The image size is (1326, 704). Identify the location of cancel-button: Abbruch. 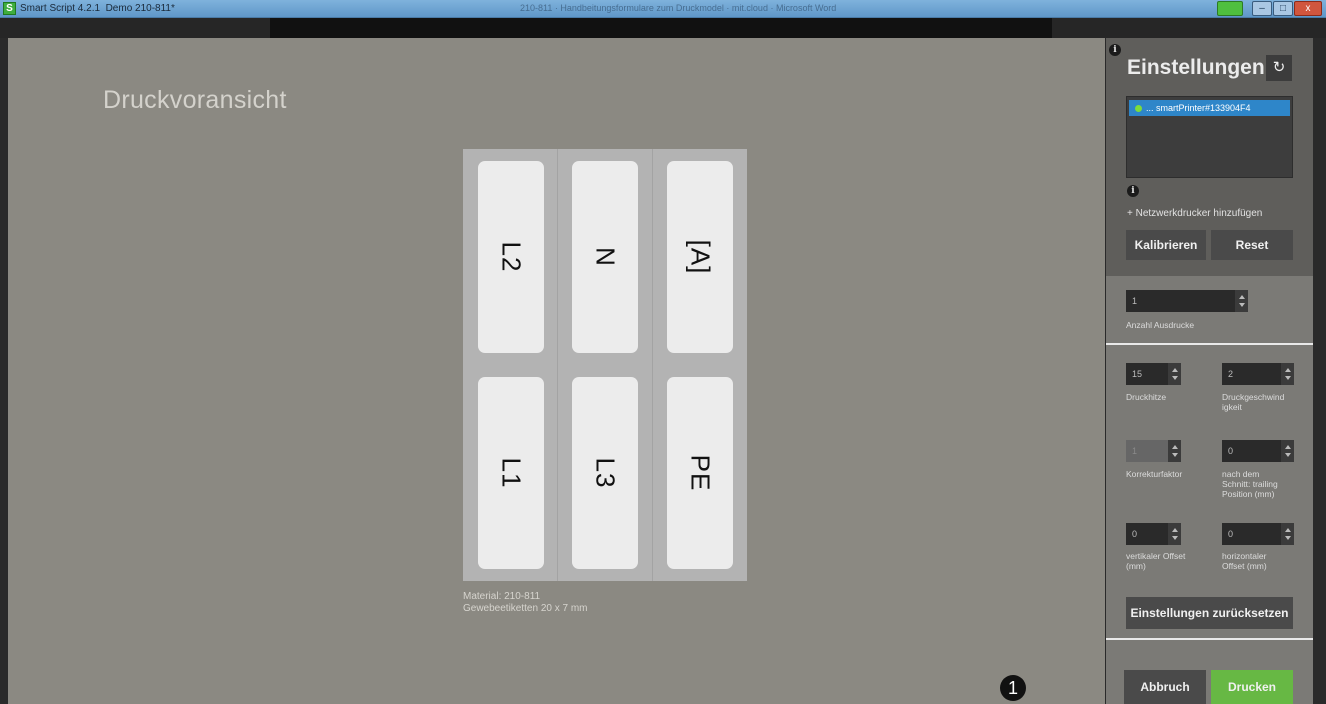
(1165, 687).